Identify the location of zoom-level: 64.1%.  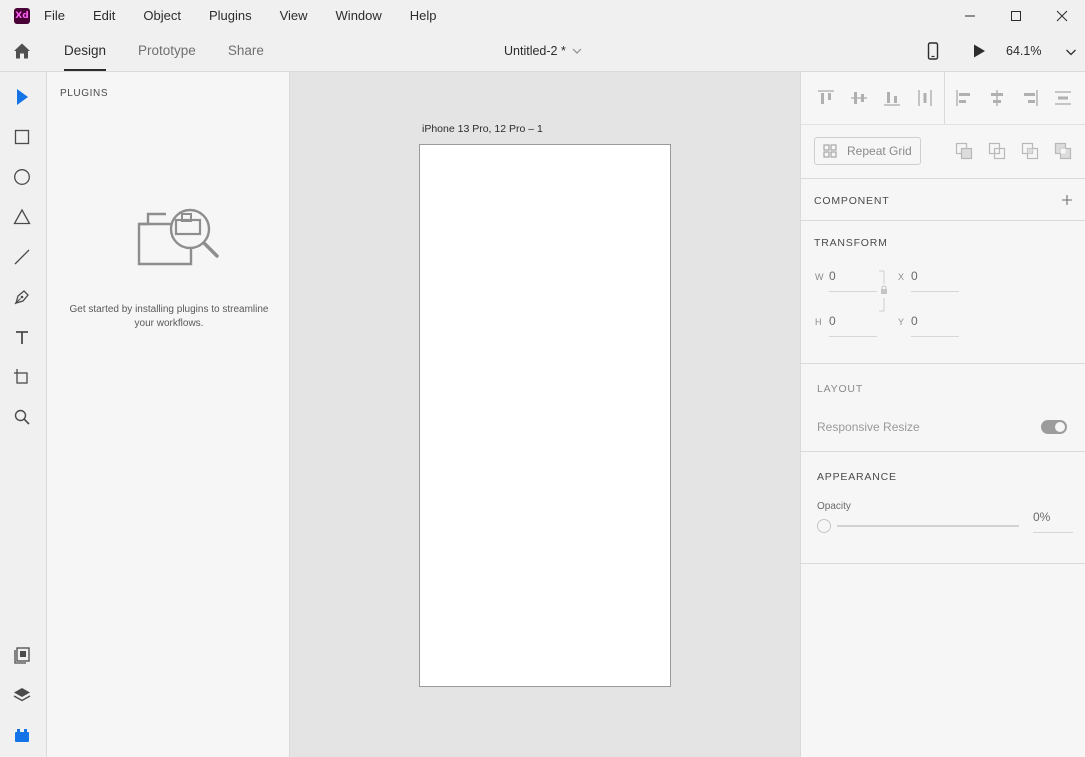
(1023, 51).